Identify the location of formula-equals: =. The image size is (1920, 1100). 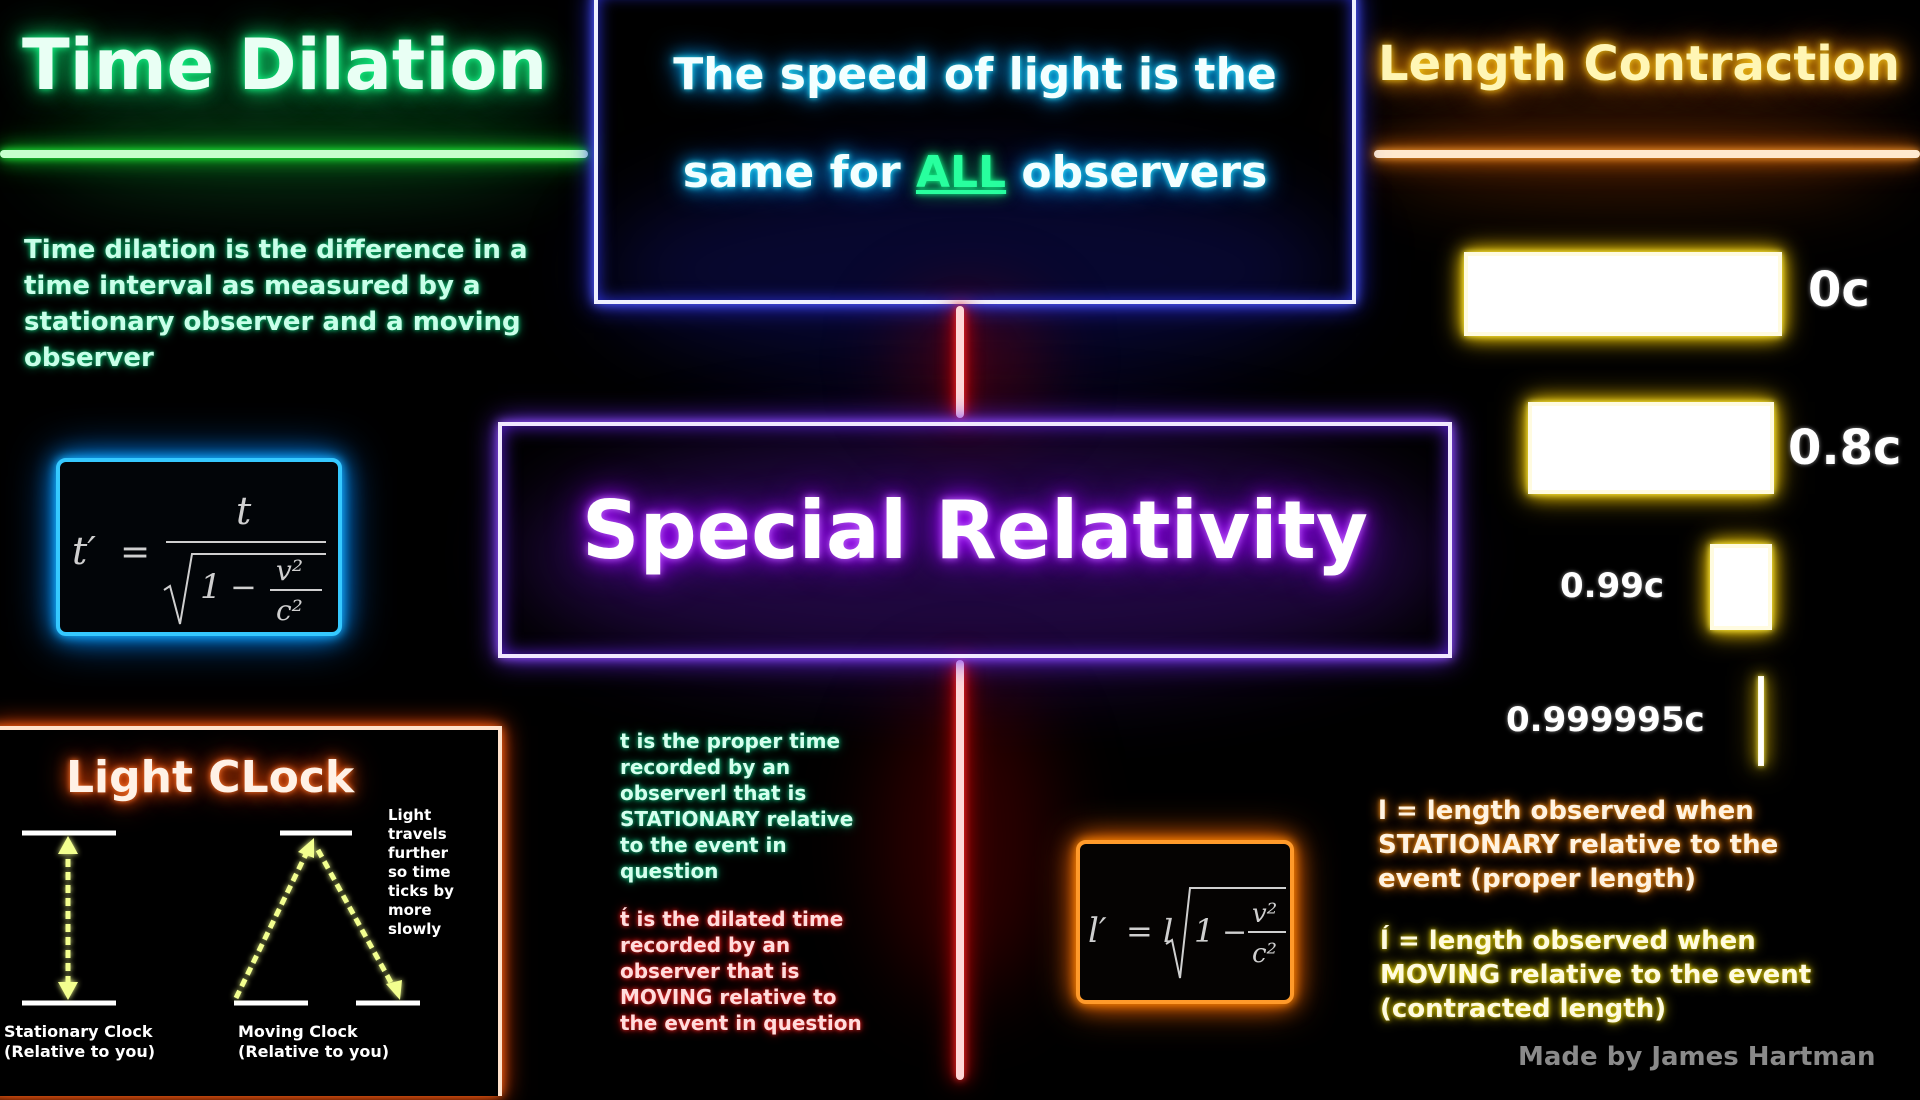
(135, 552).